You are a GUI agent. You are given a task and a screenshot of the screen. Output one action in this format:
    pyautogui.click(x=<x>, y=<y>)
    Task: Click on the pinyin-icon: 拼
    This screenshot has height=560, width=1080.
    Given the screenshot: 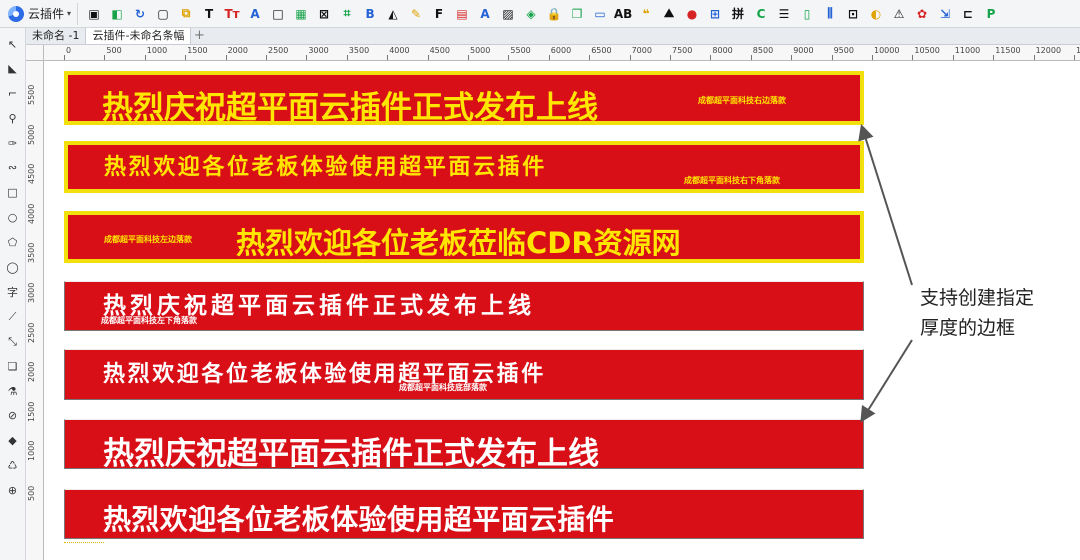 What is the action you would take?
    pyautogui.click(x=738, y=14)
    